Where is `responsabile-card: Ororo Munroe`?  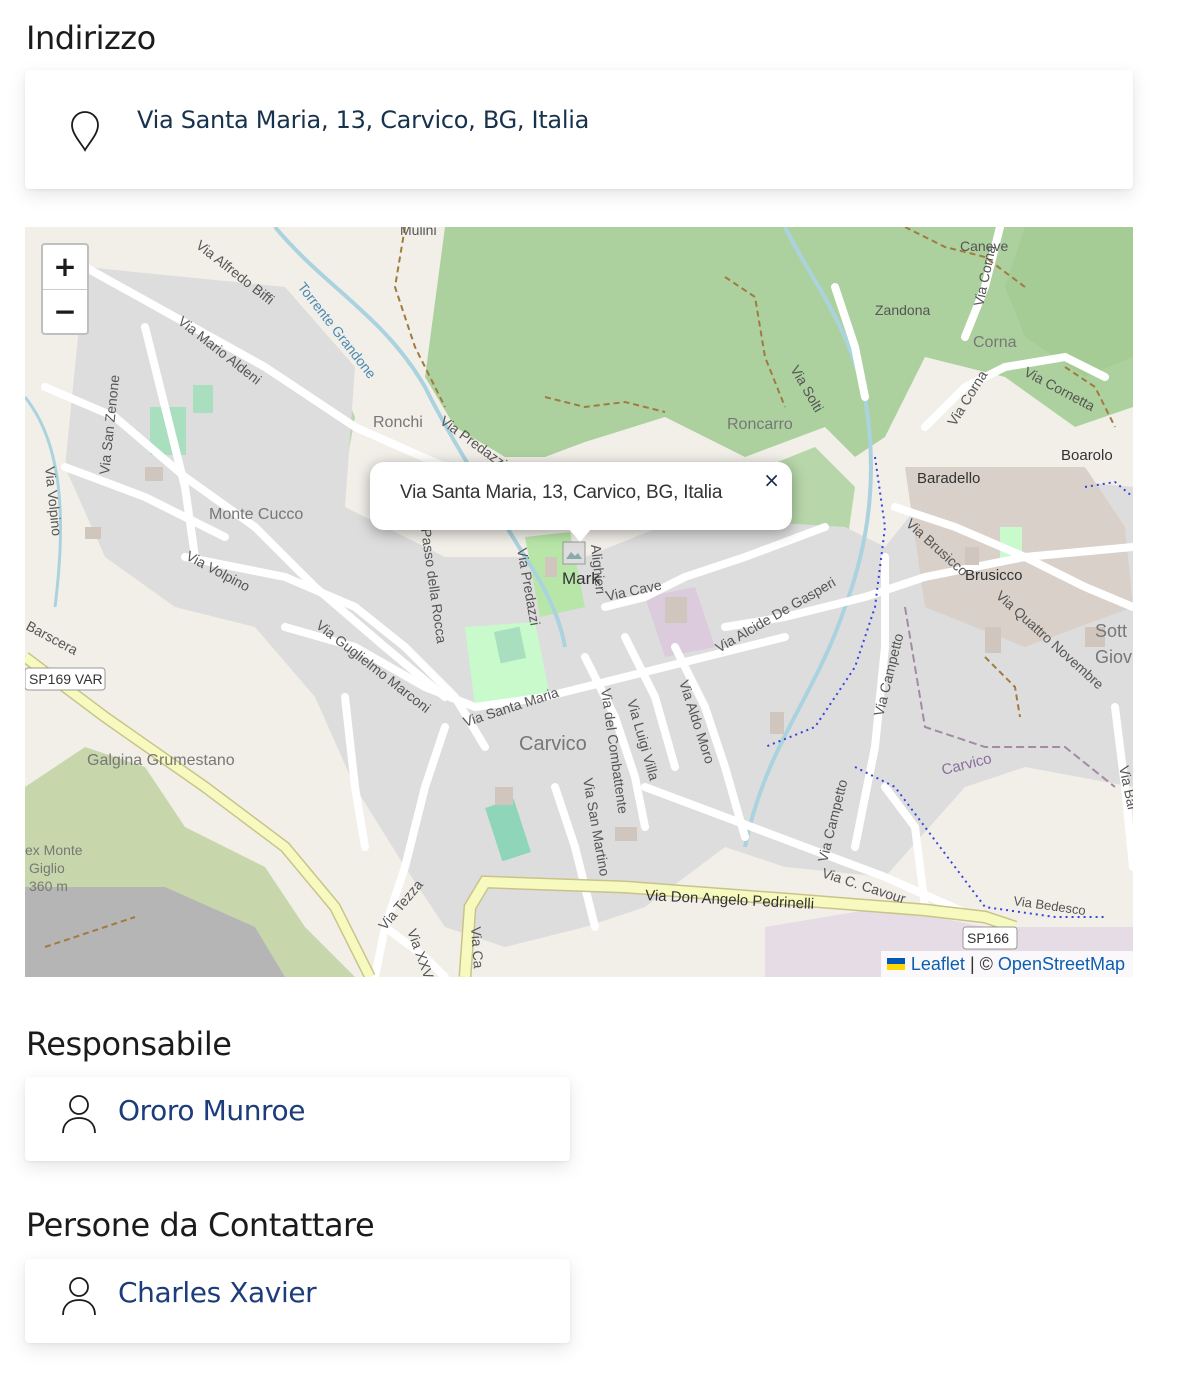 responsabile-card: Ororo Munroe is located at coordinates (297, 1119).